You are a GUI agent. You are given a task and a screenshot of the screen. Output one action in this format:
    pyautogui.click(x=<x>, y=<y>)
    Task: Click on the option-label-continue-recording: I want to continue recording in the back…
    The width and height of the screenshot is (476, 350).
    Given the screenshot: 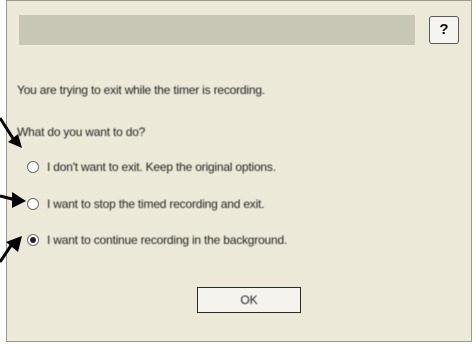 What is the action you would take?
    pyautogui.click(x=167, y=240)
    